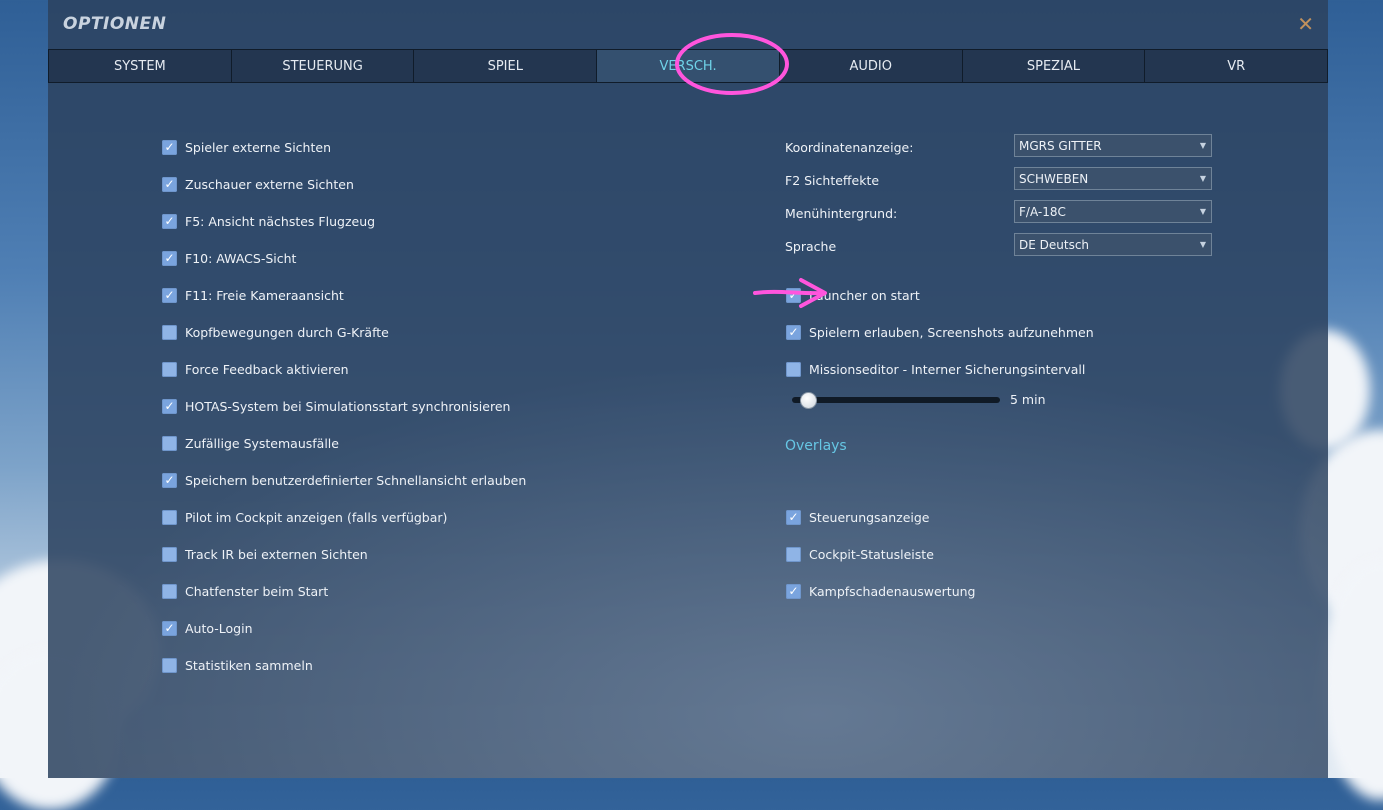  Describe the element at coordinates (262, 443) in the screenshot. I see `option-label: Zufällige Systemausfälle` at that location.